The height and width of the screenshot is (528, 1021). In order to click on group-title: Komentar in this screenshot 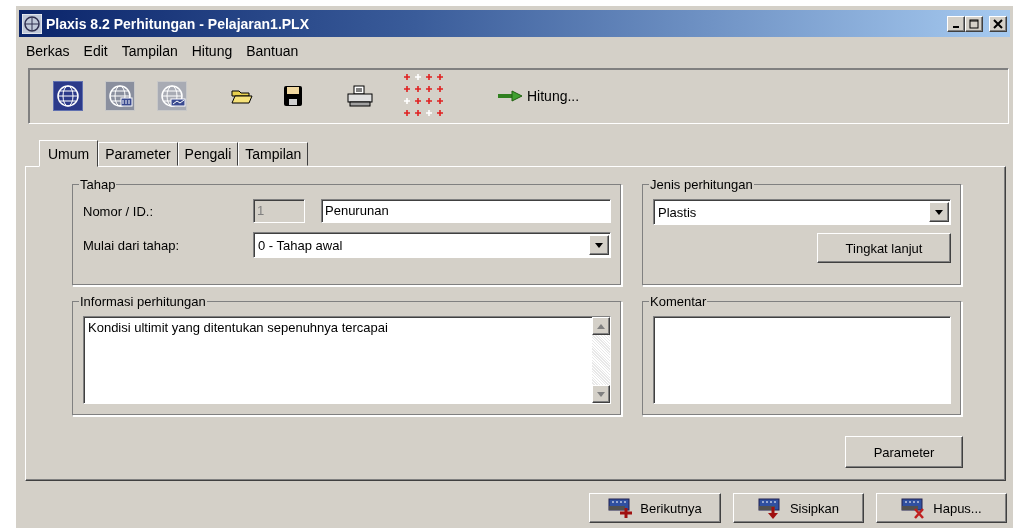, I will do `click(678, 301)`.